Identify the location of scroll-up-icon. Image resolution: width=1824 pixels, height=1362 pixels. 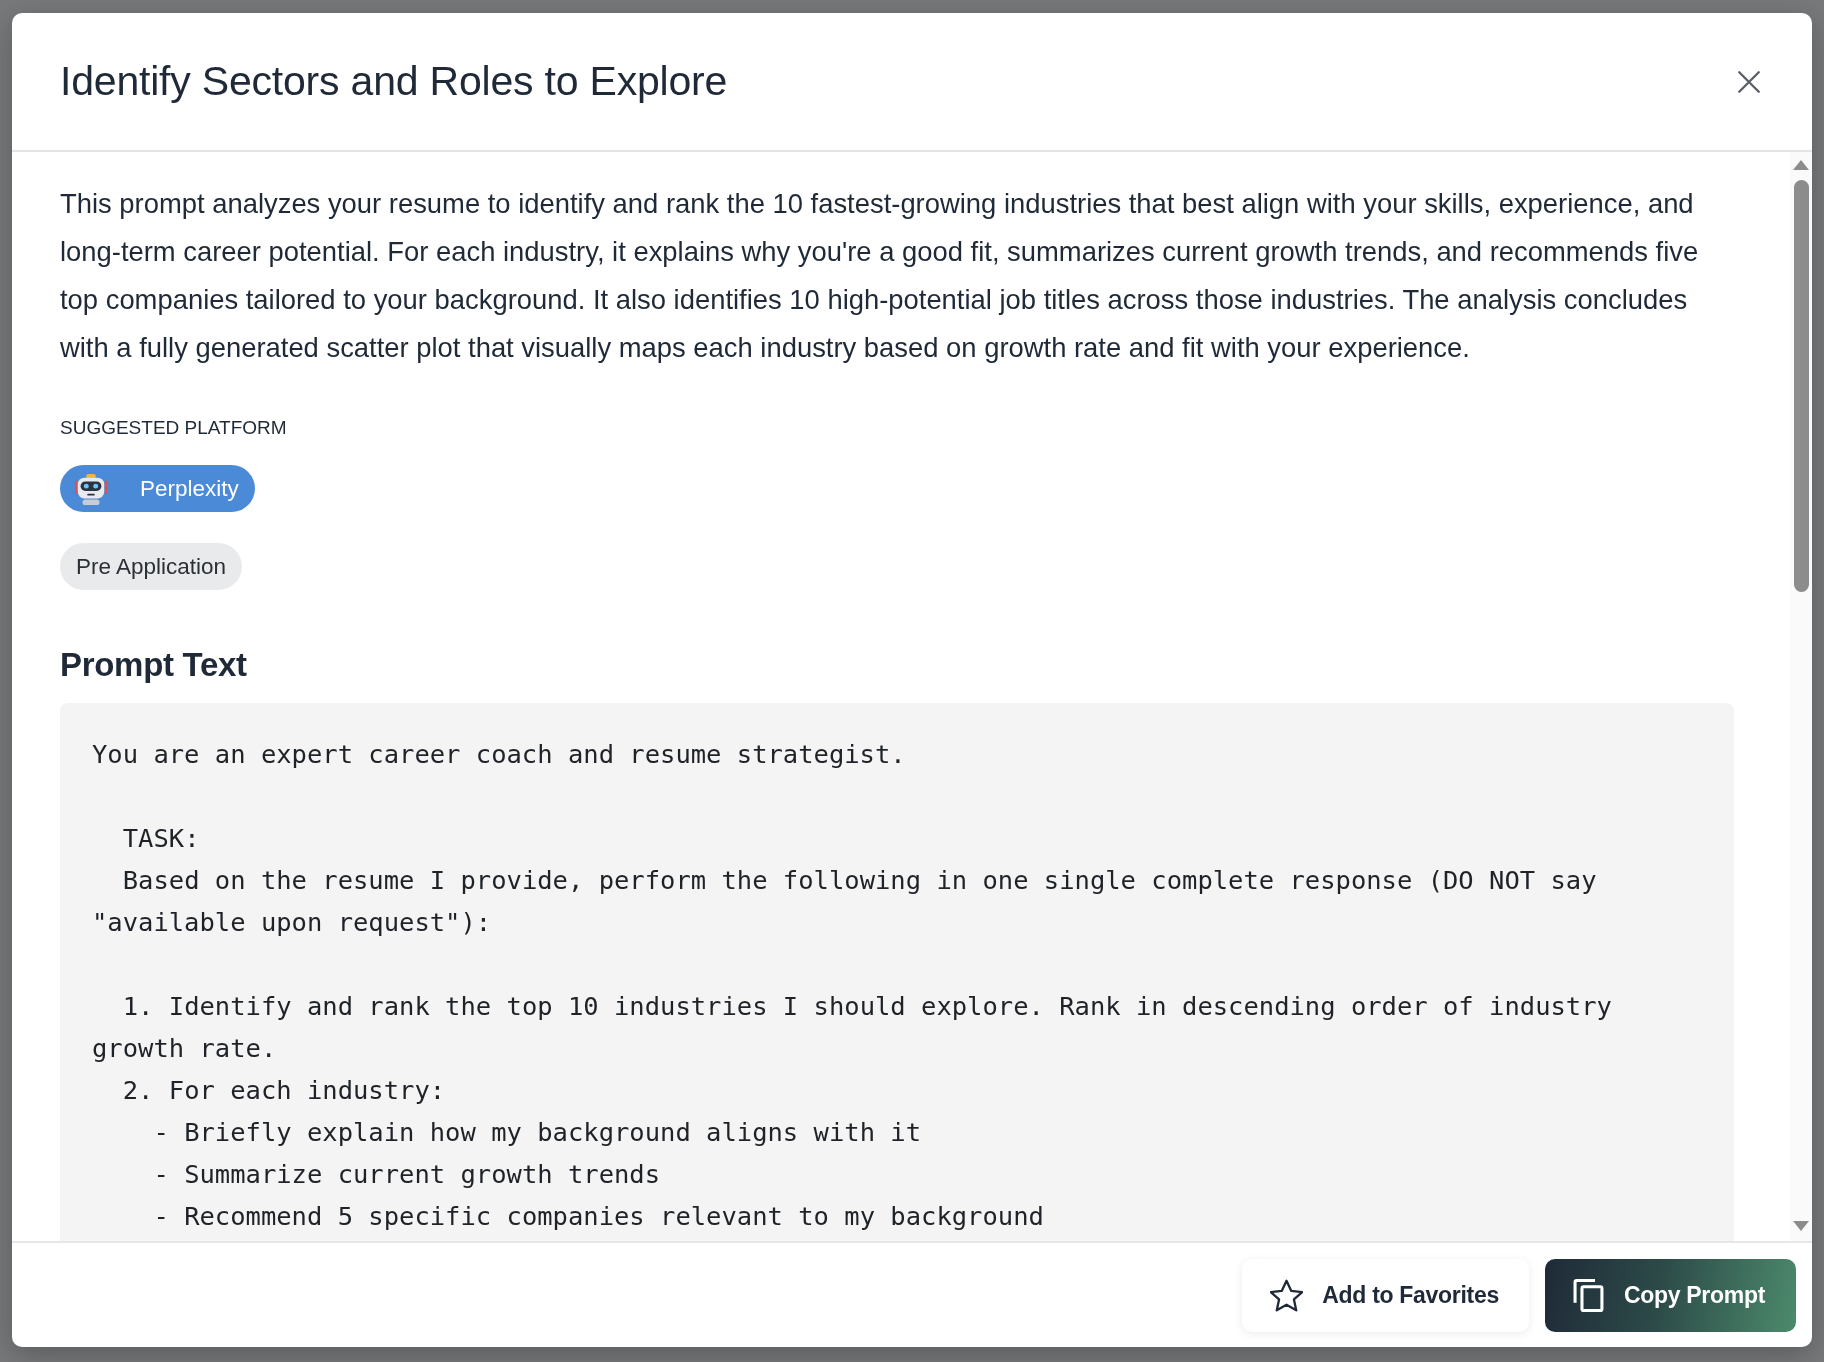
(1801, 165).